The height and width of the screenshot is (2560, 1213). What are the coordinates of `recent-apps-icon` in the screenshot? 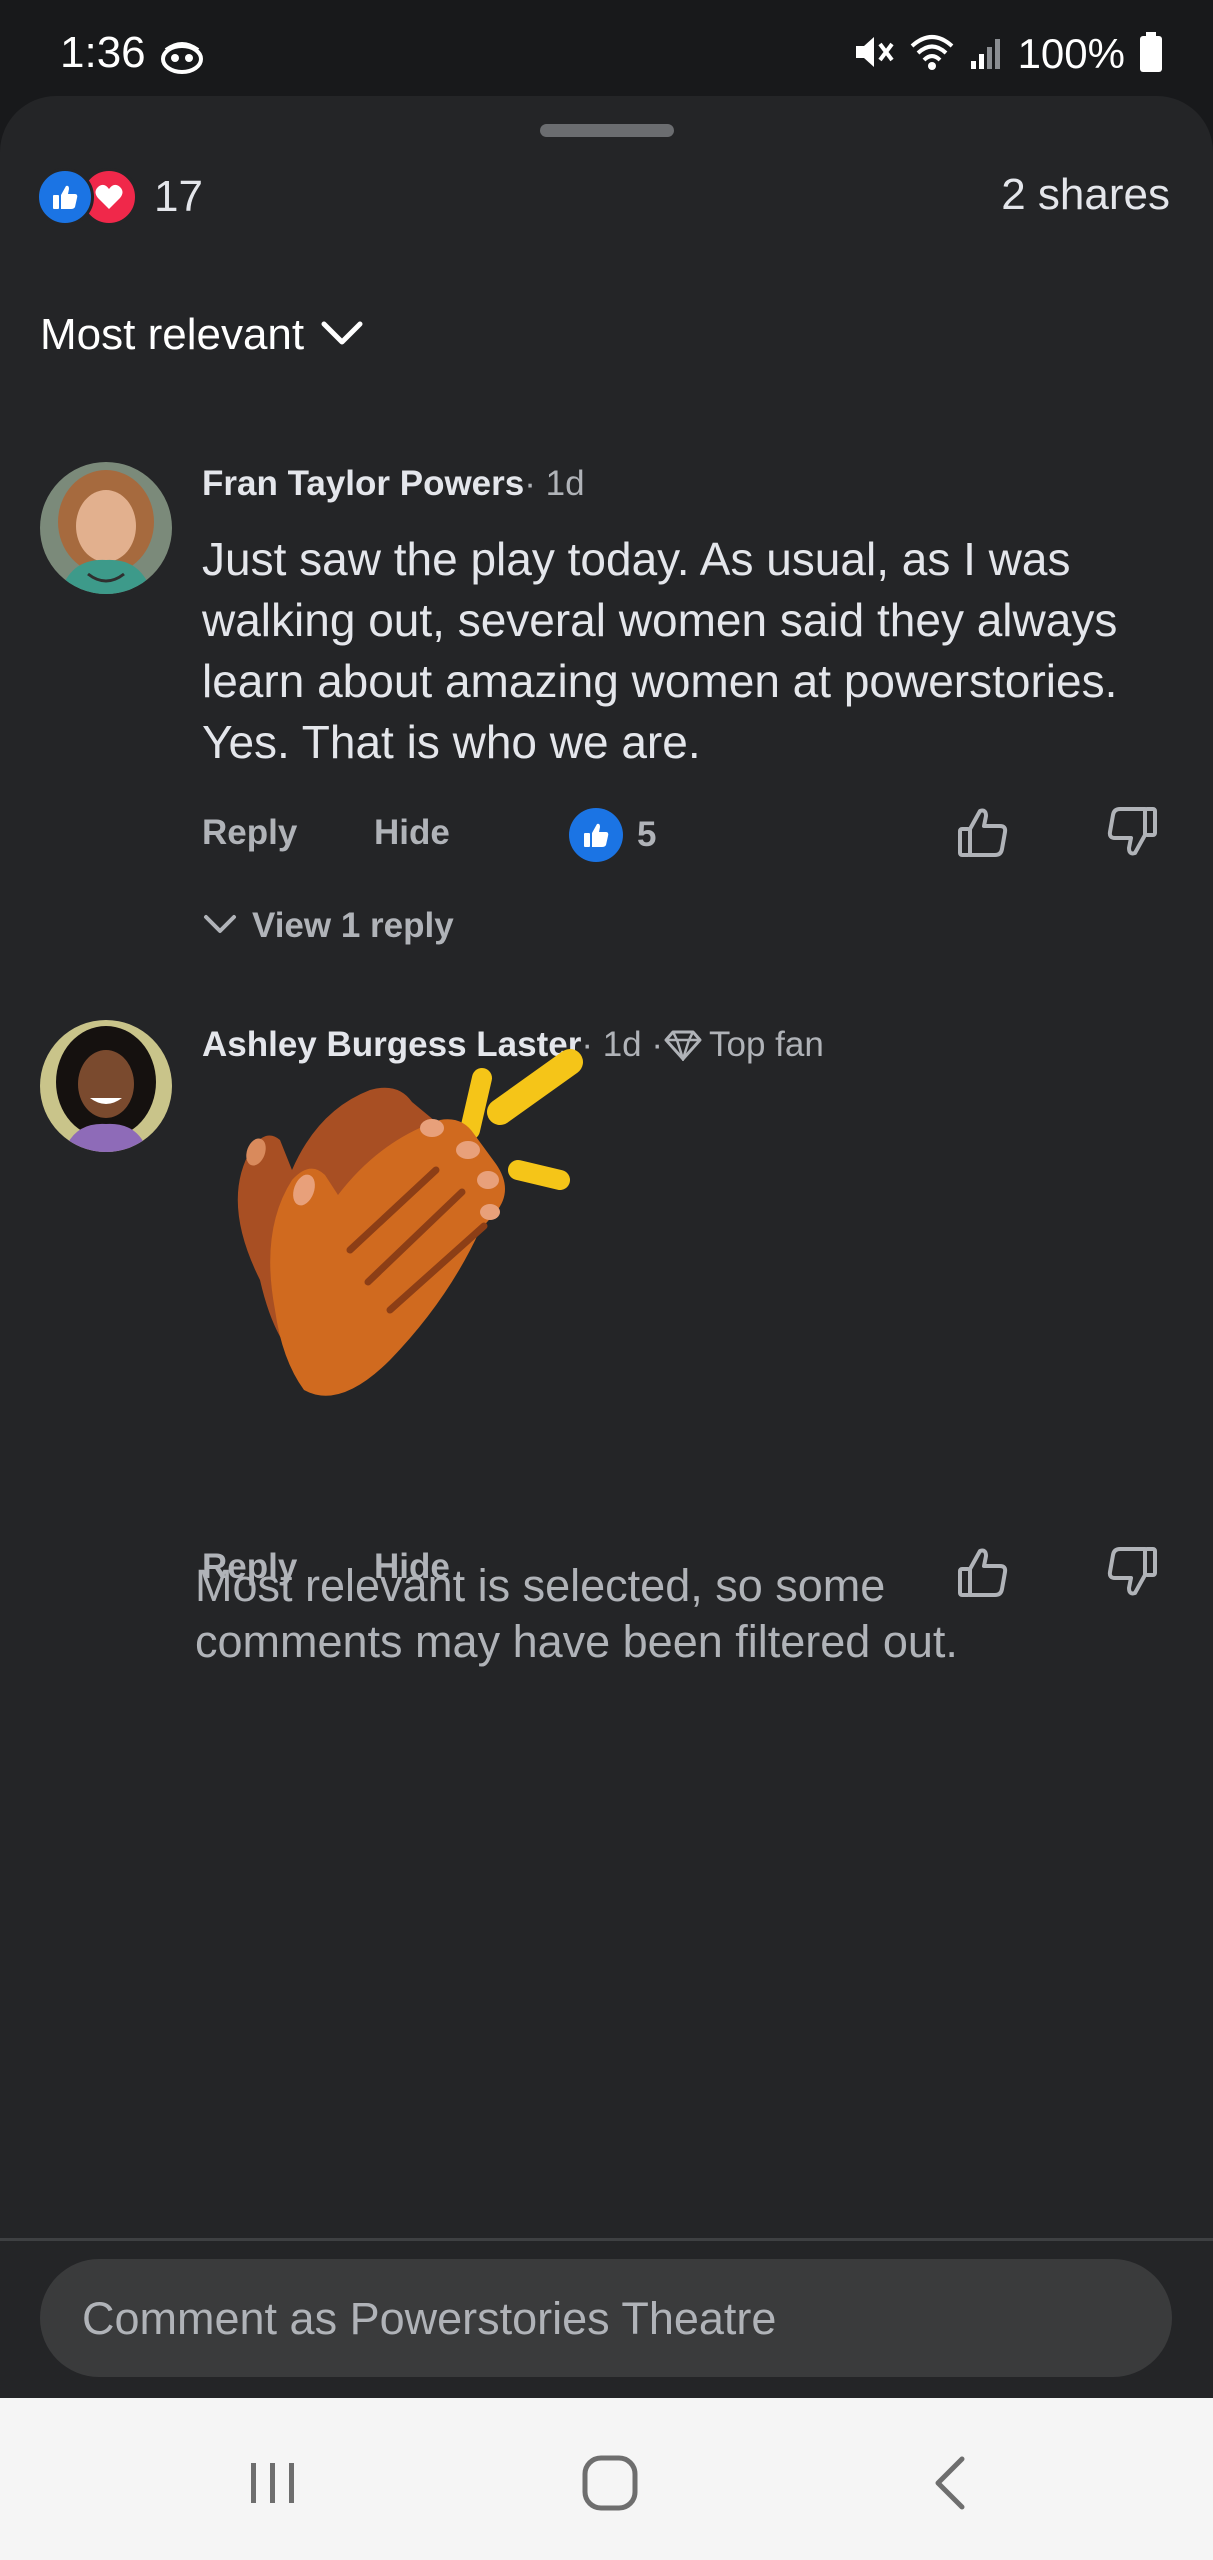 It's located at (272, 2483).